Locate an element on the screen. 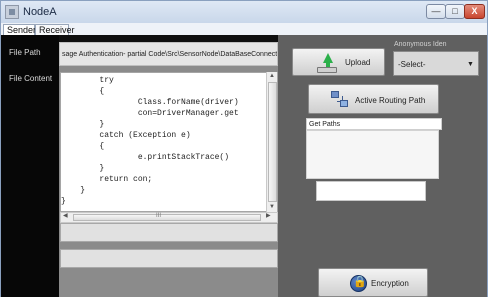 The image size is (488, 297). network-icon is located at coordinates (340, 100).